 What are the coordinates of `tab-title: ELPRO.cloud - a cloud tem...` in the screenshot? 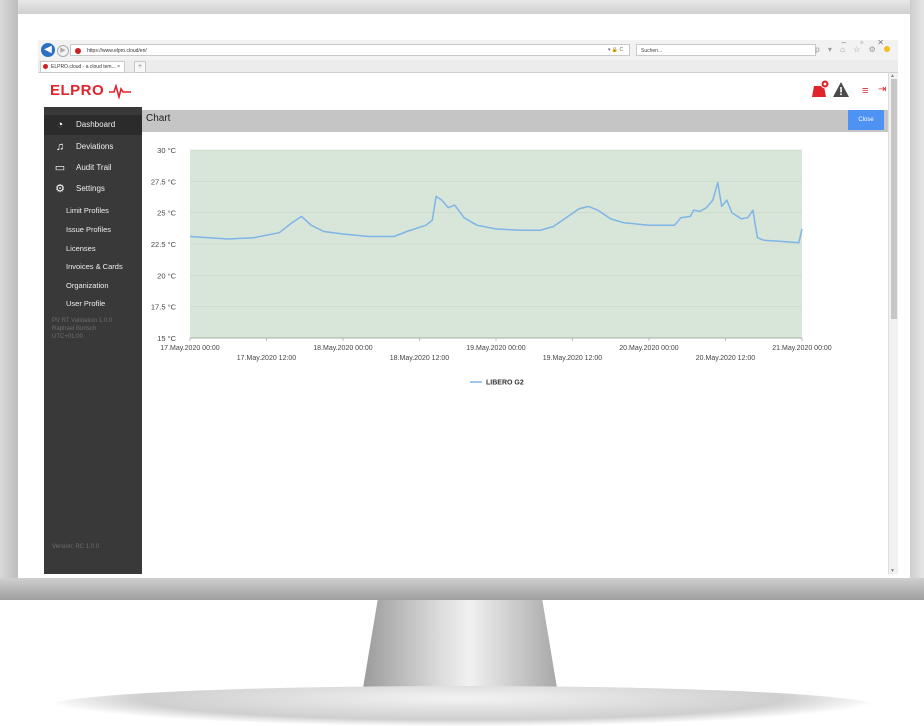 It's located at (83, 67).